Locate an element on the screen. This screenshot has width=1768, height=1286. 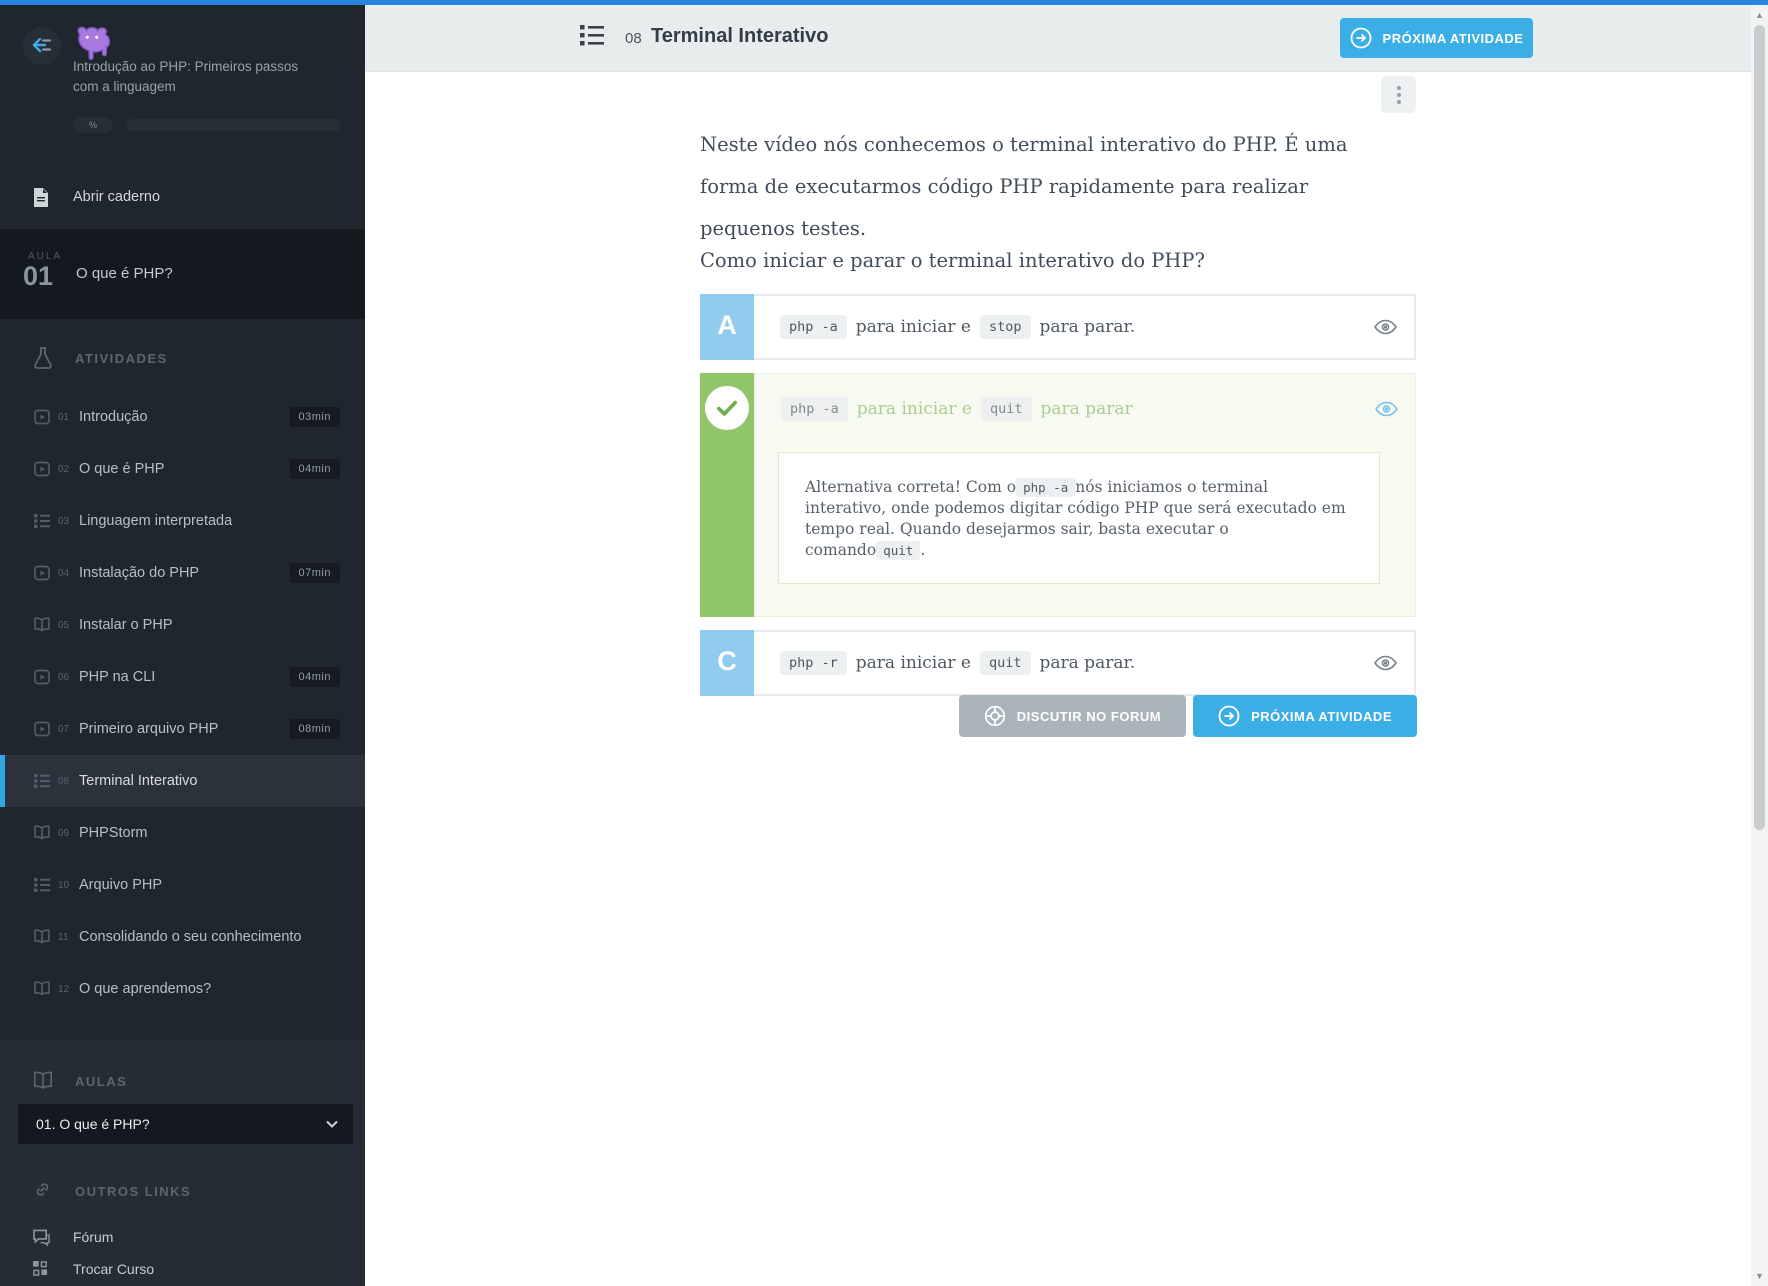
sidebar-activity-item: 08 Terminal Interativo is located at coordinates (182, 781).